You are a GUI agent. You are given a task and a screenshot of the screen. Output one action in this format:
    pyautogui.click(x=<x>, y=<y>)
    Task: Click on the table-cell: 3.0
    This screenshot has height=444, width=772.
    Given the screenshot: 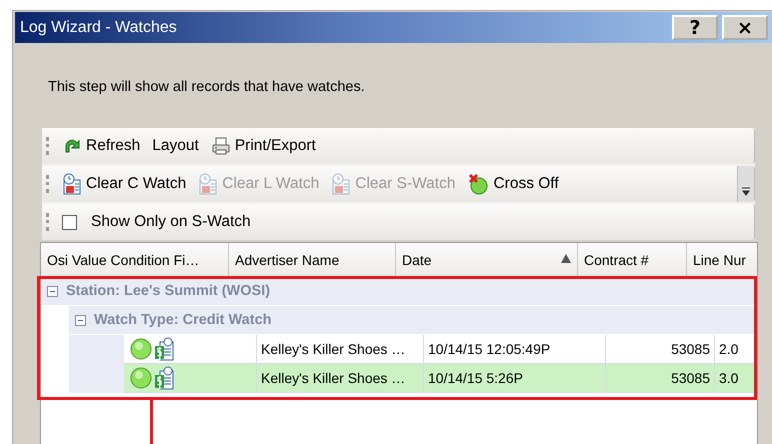 What is the action you would take?
    pyautogui.click(x=736, y=378)
    